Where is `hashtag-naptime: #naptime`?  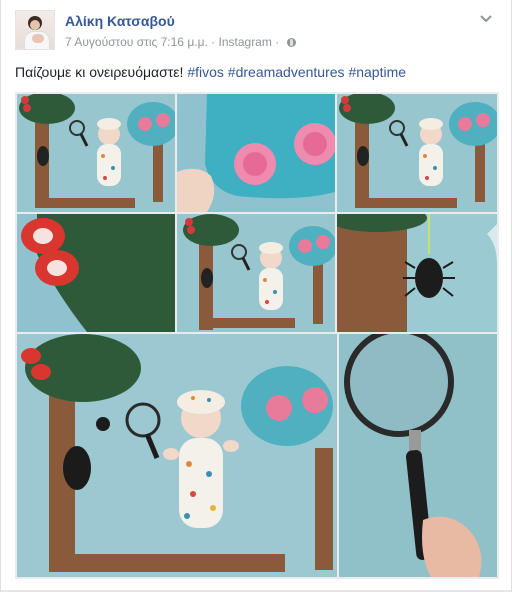 hashtag-naptime: #naptime is located at coordinates (377, 72).